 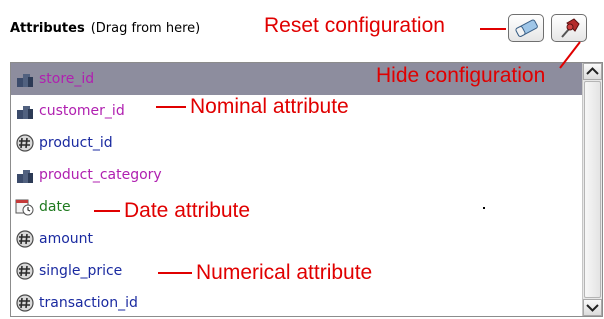 What do you see at coordinates (354, 25) in the screenshot?
I see `annotation-reset-configuration: Reset configuration` at bounding box center [354, 25].